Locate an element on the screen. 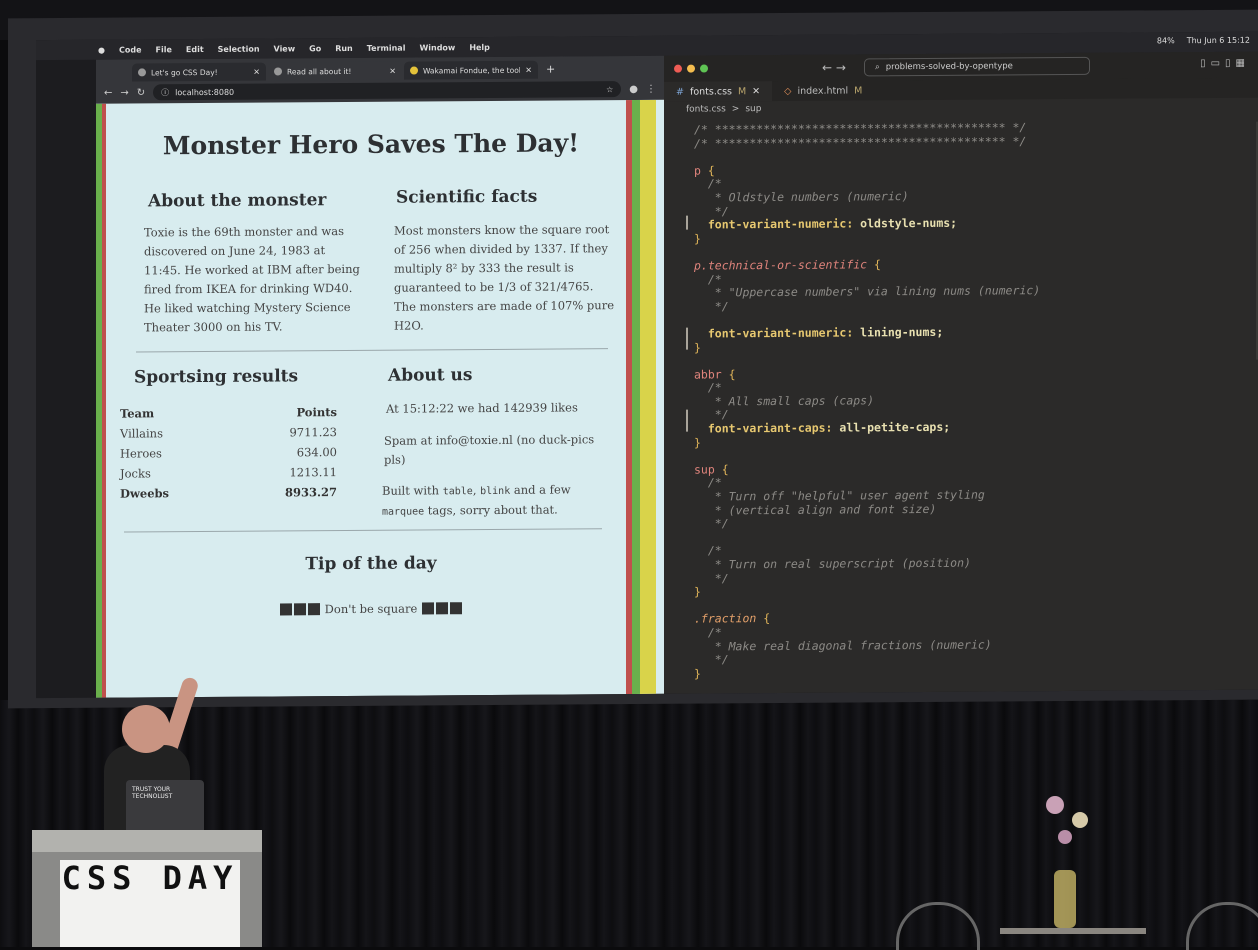  tip-message: Don't be square is located at coordinates (371, 609).